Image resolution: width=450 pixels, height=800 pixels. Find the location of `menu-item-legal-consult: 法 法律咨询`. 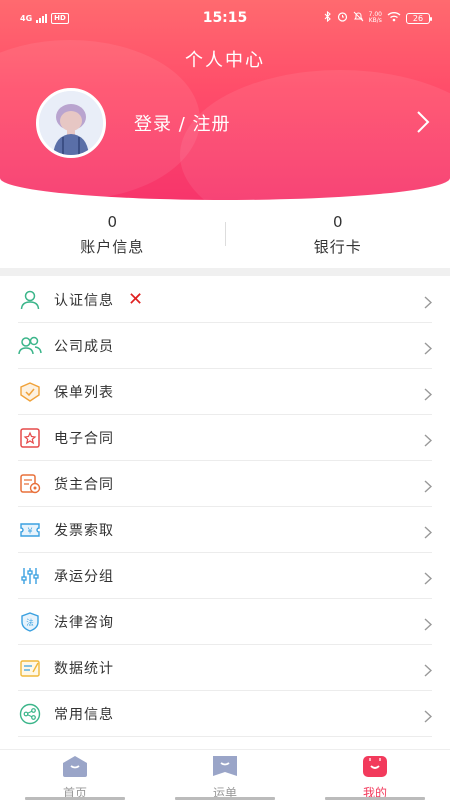

menu-item-legal-consult: 法 法律咨询 is located at coordinates (225, 622).